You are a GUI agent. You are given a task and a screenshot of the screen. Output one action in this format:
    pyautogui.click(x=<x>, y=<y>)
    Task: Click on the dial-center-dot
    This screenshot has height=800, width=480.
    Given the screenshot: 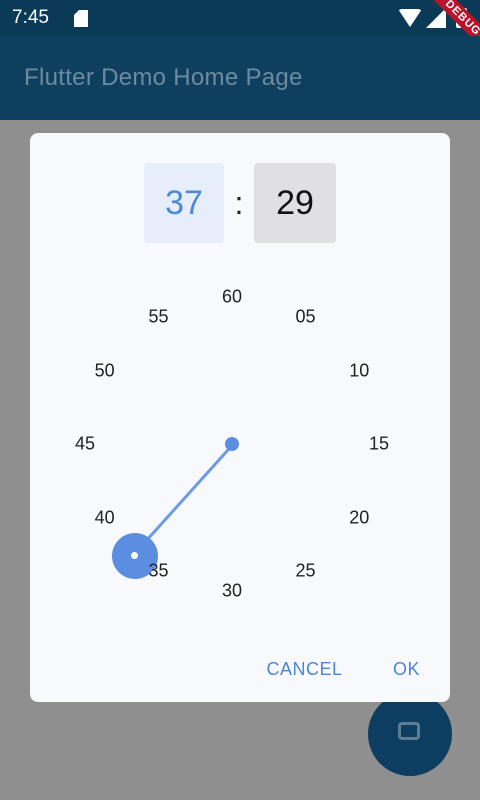 What is the action you would take?
    pyautogui.click(x=232, y=444)
    